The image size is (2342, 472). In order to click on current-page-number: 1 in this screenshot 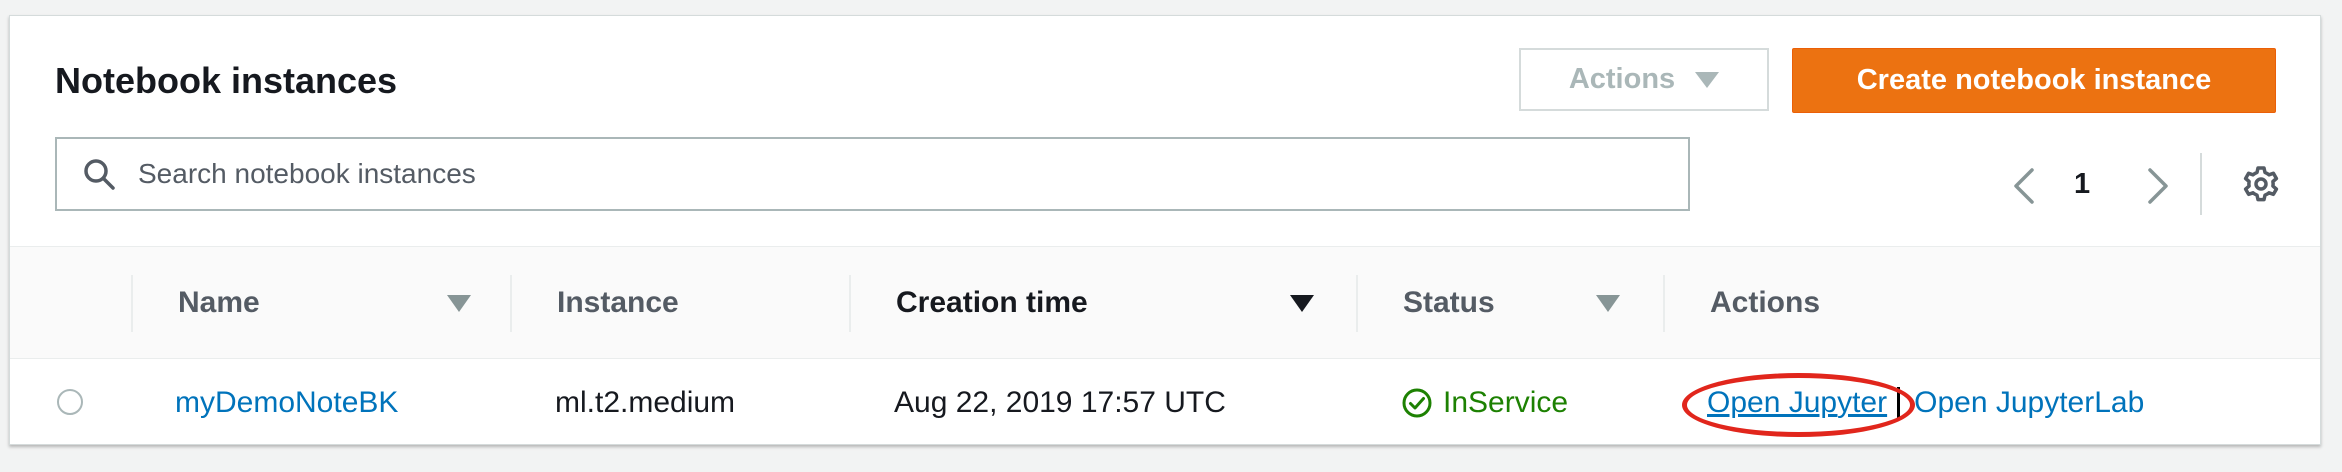, I will do `click(2082, 184)`.